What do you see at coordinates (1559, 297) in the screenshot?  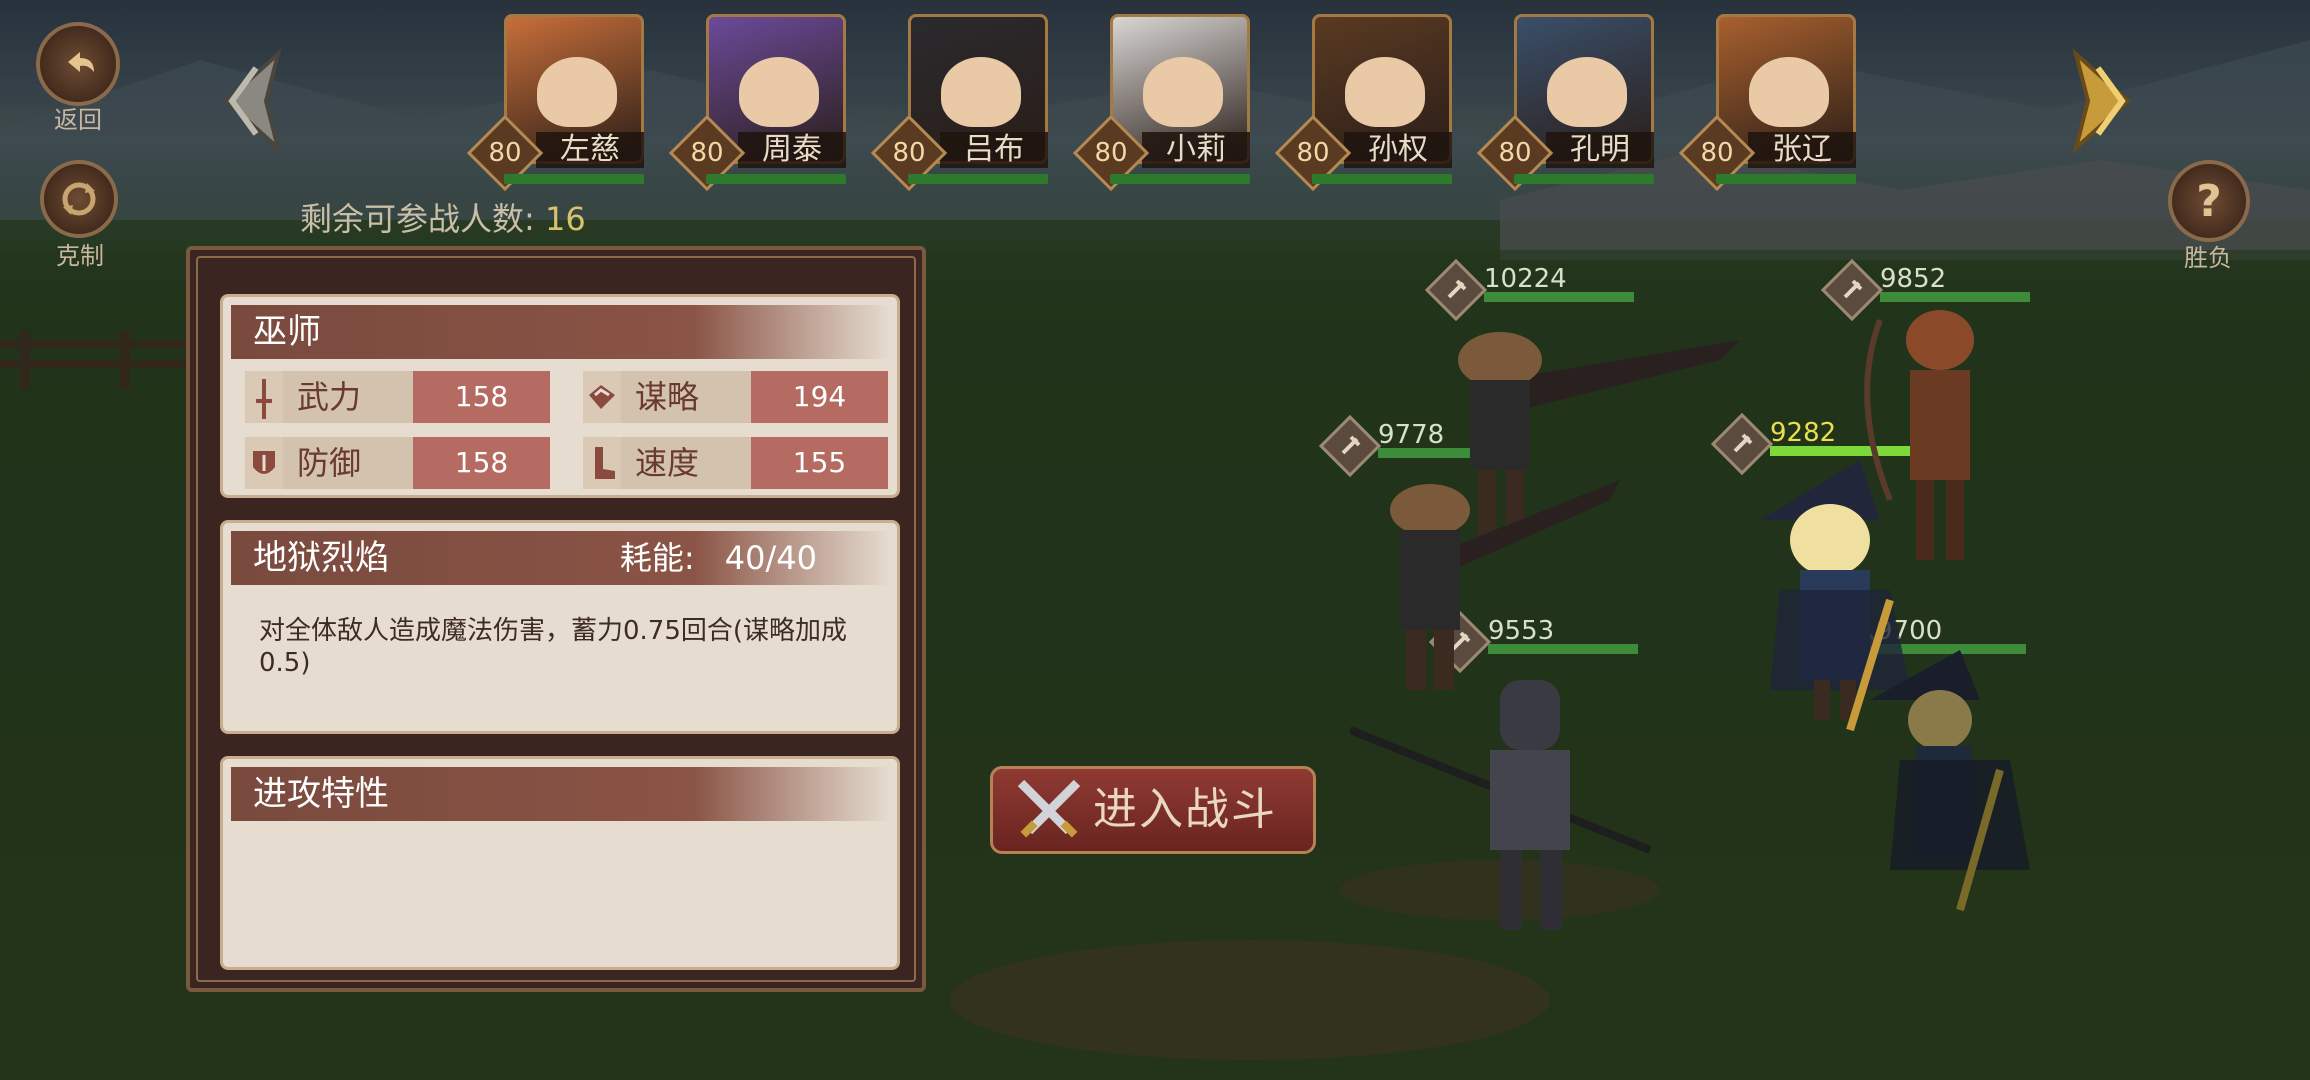 I see `unit-hp-bar` at bounding box center [1559, 297].